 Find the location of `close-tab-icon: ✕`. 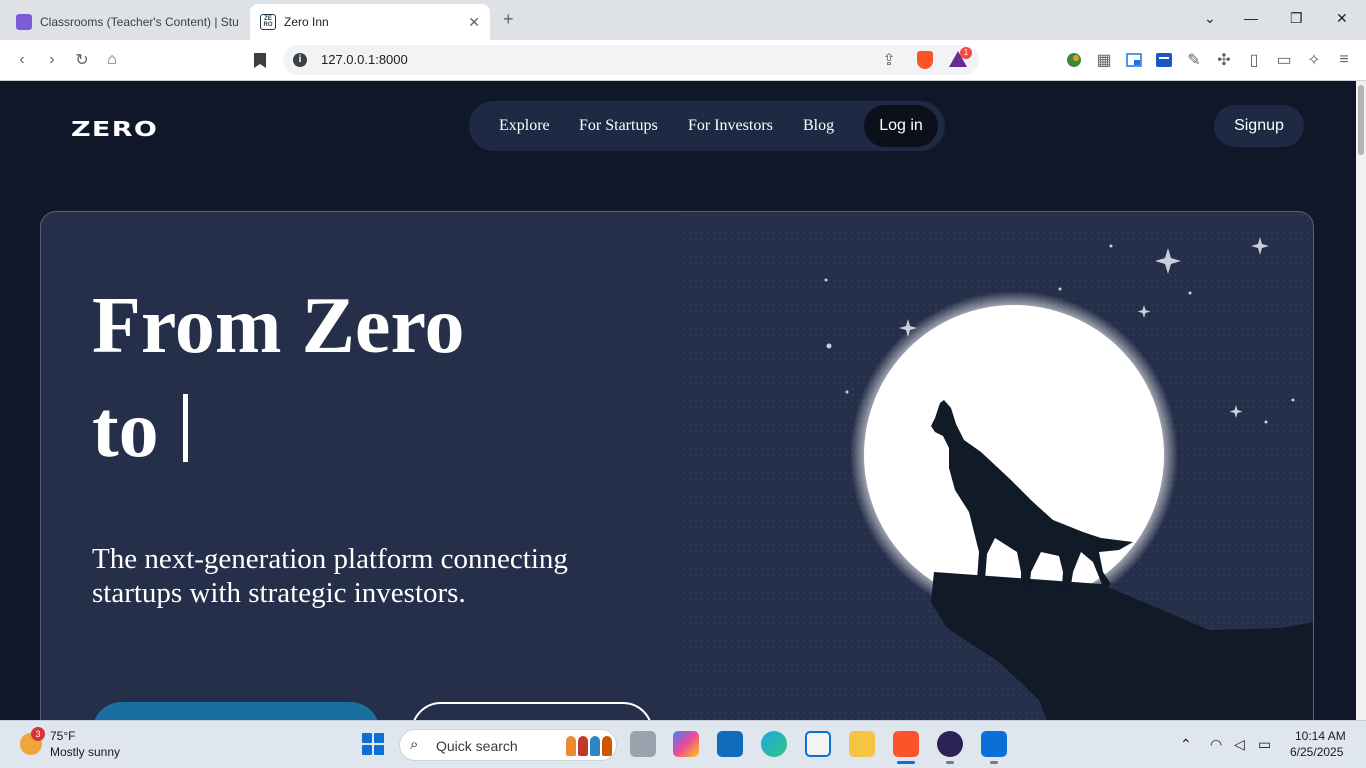

close-tab-icon: ✕ is located at coordinates (474, 22).